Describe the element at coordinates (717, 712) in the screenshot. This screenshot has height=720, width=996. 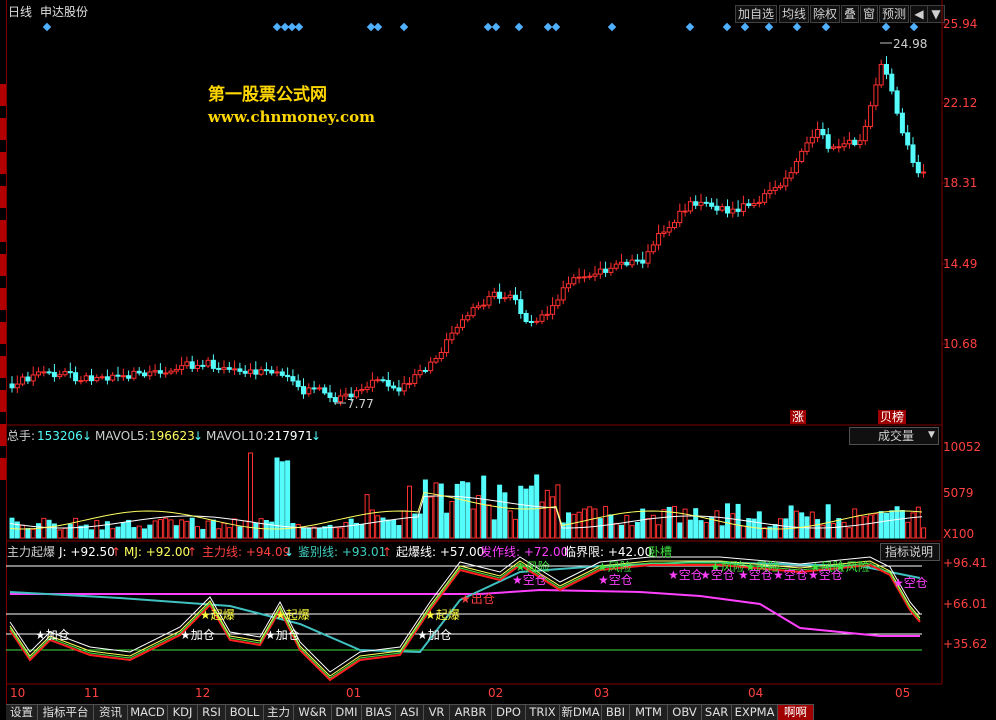
I see `tab-20: SAR` at that location.